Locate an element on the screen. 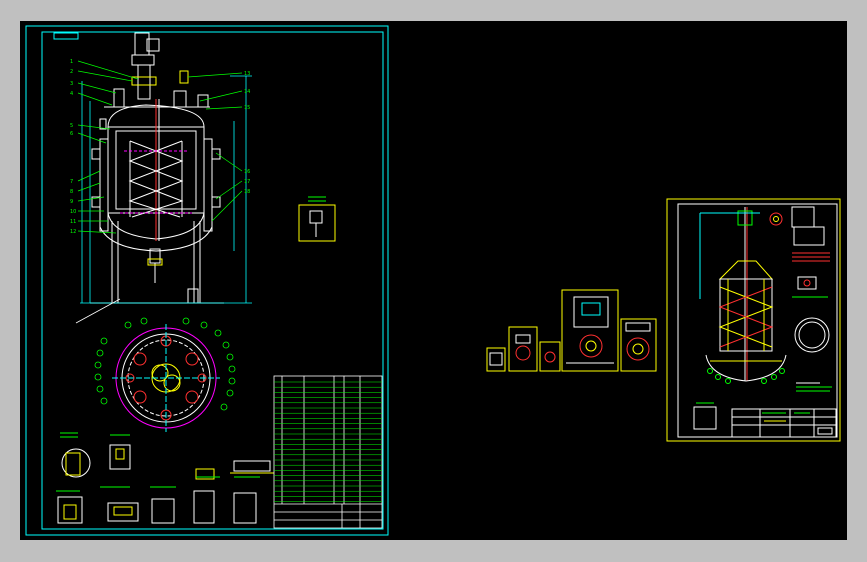  right-sheet-inner-border is located at coordinates (757, 320).